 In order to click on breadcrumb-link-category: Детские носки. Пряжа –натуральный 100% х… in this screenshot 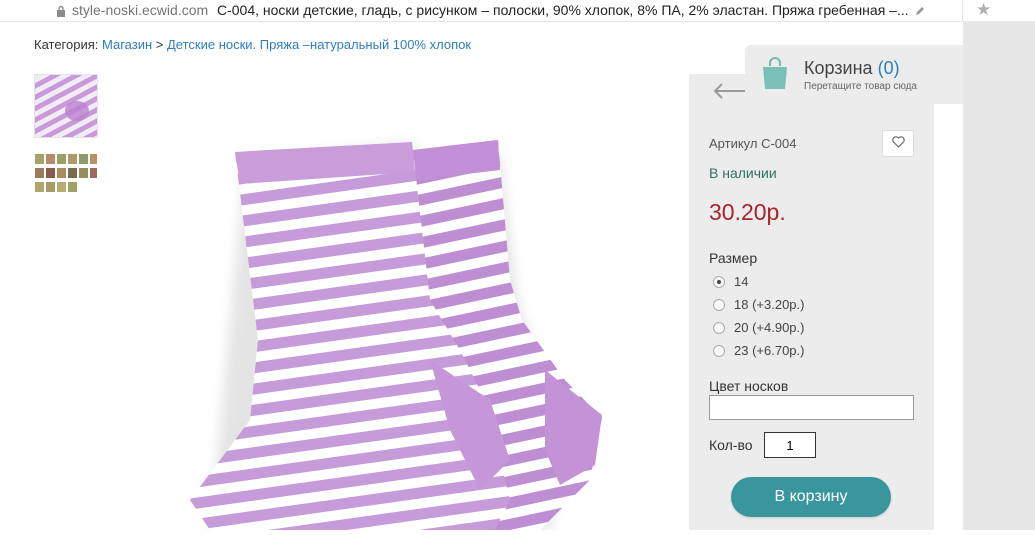, I will do `click(319, 44)`.